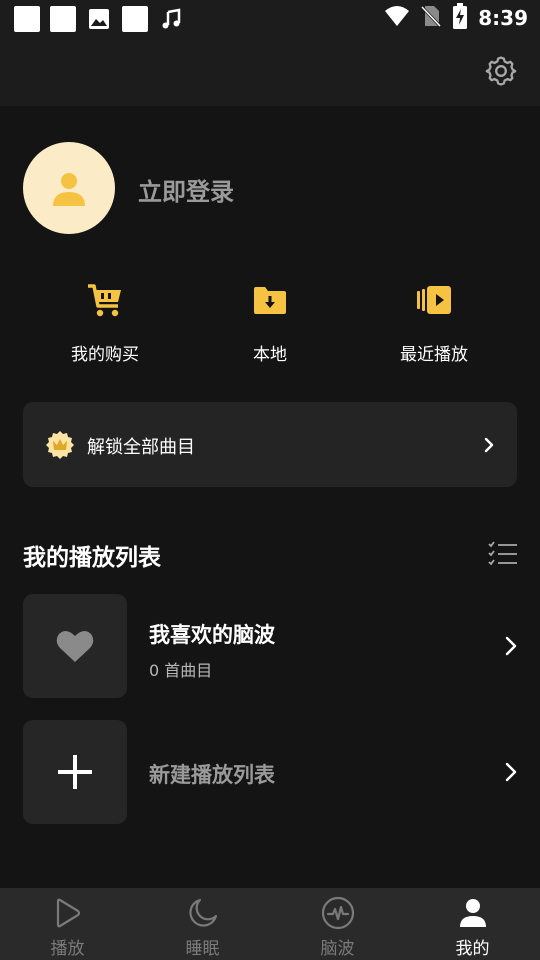 The width and height of the screenshot is (540, 960). What do you see at coordinates (270, 323) in the screenshot?
I see `shortcut-local: 本地` at bounding box center [270, 323].